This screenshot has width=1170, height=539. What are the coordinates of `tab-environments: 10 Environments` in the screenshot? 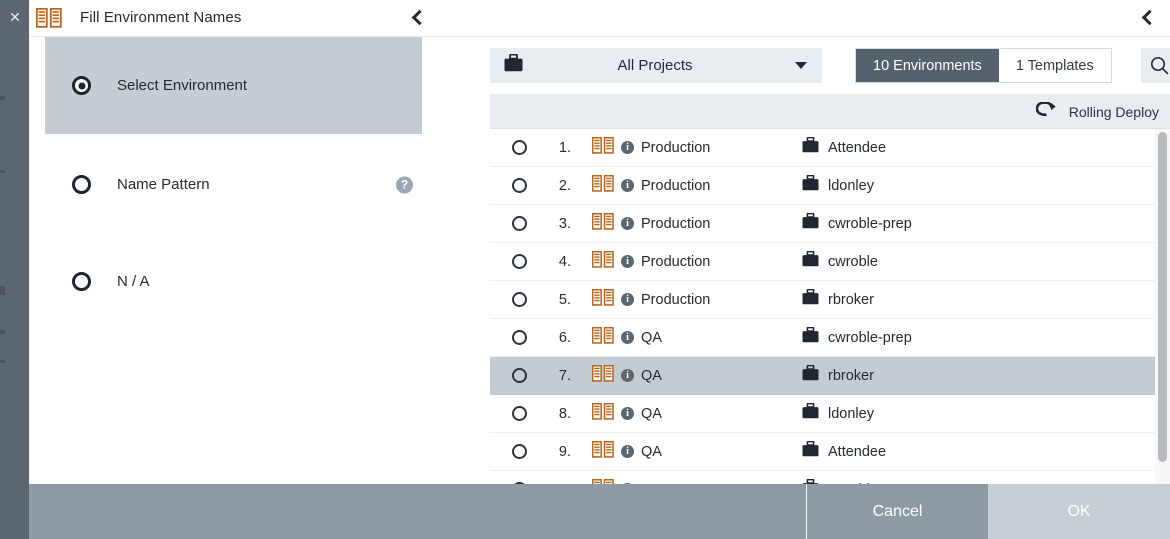 It's located at (927, 65).